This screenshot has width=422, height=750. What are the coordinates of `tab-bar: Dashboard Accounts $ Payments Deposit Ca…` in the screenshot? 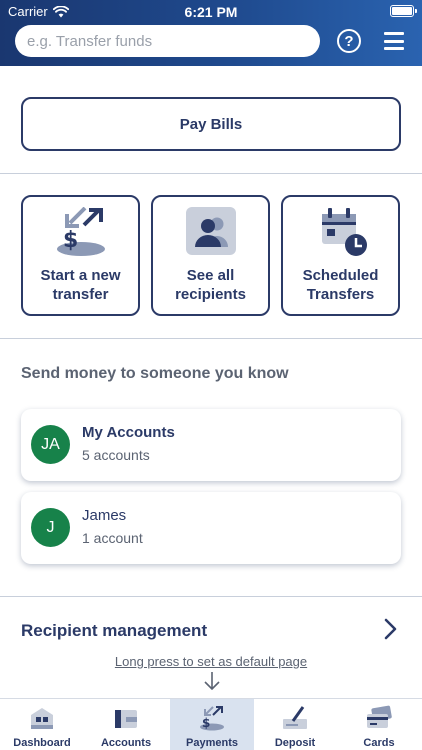 It's located at (211, 724).